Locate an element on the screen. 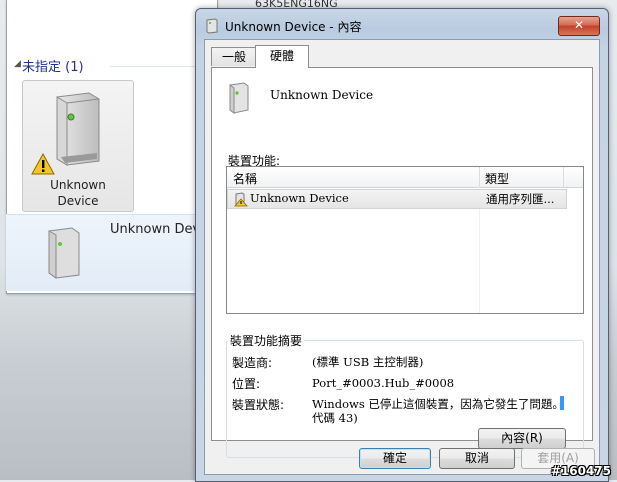 The image size is (617, 482). properties-button: 內容(R) is located at coordinates (522, 438).